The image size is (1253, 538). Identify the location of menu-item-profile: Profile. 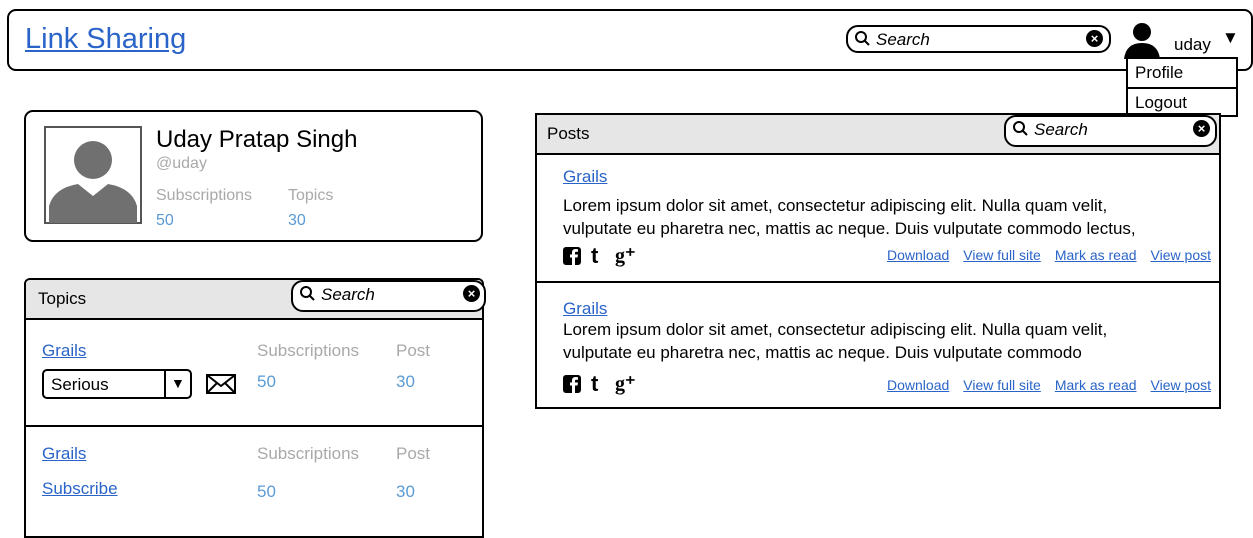
(1182, 73).